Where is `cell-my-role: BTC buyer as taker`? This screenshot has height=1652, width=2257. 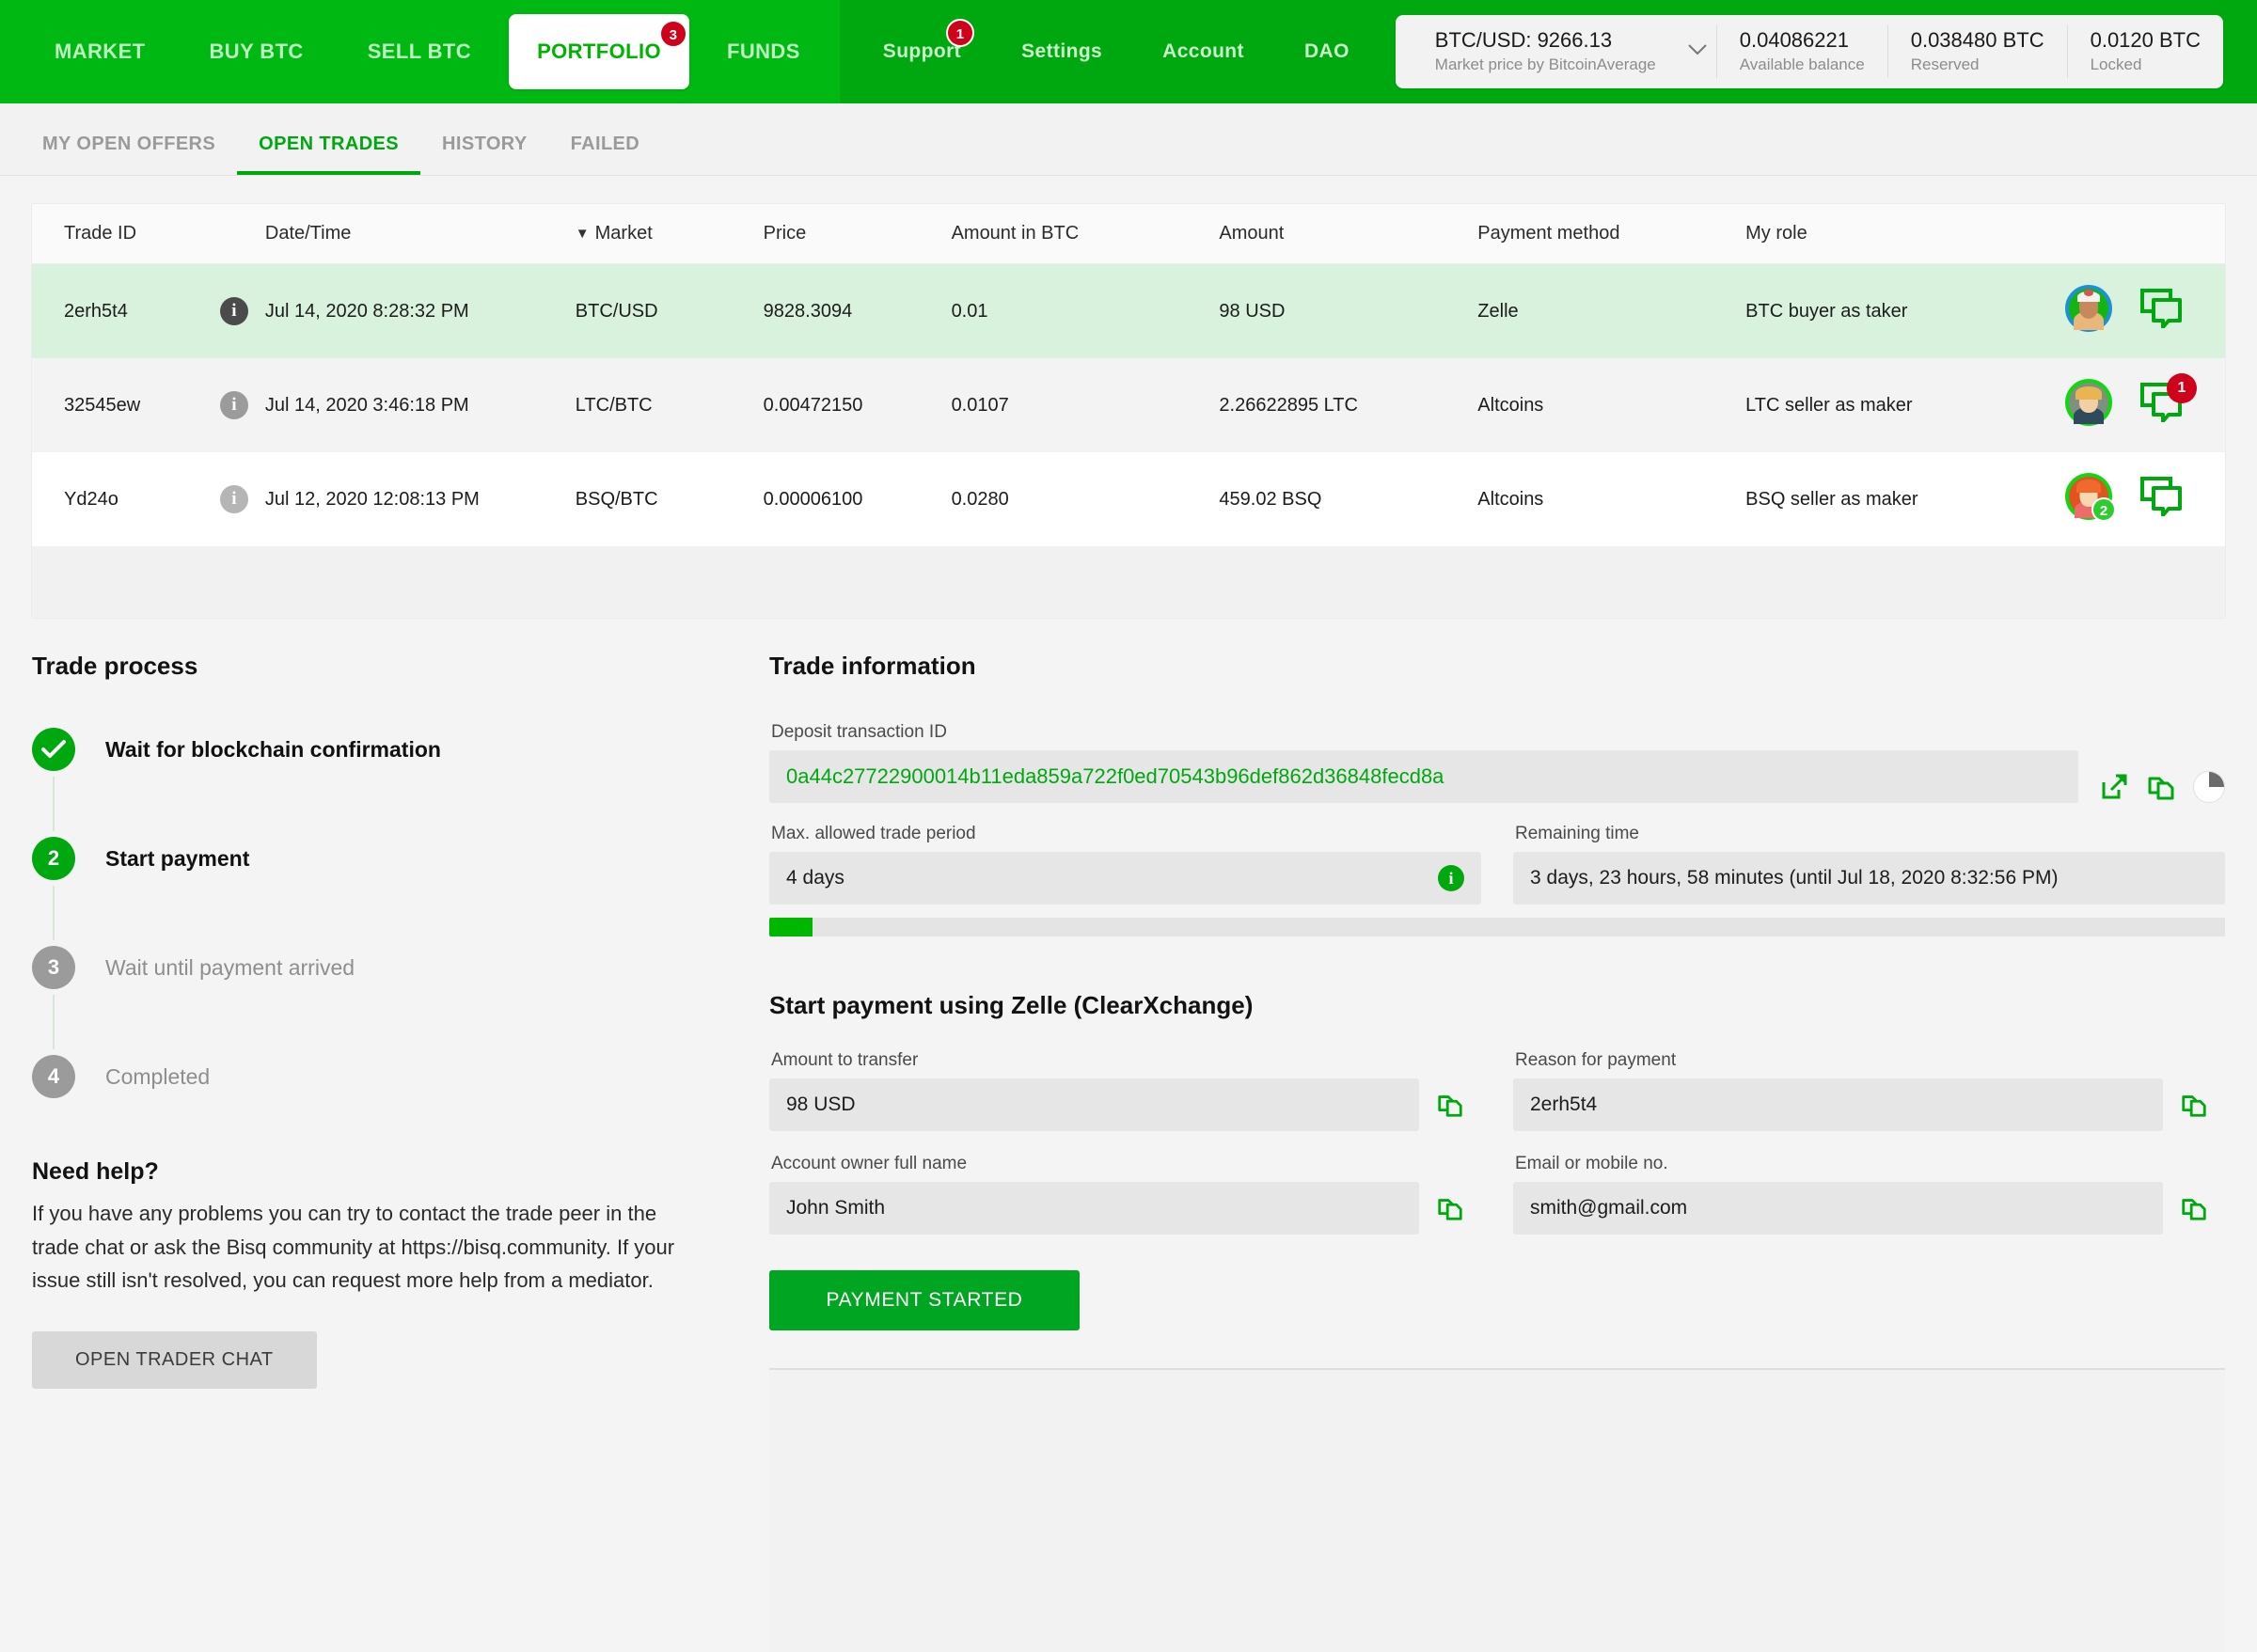 cell-my-role: BTC buyer as taker is located at coordinates (1905, 310).